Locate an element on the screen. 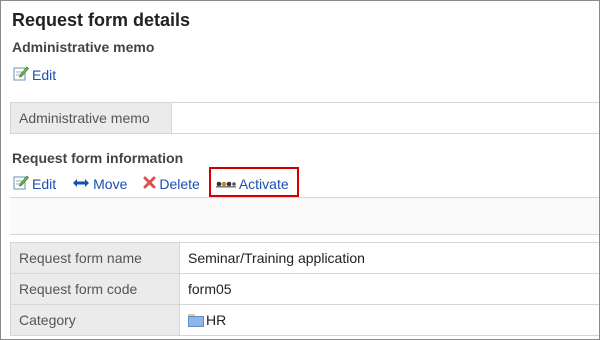  request-form-name-label: Request form name is located at coordinates (80, 258).